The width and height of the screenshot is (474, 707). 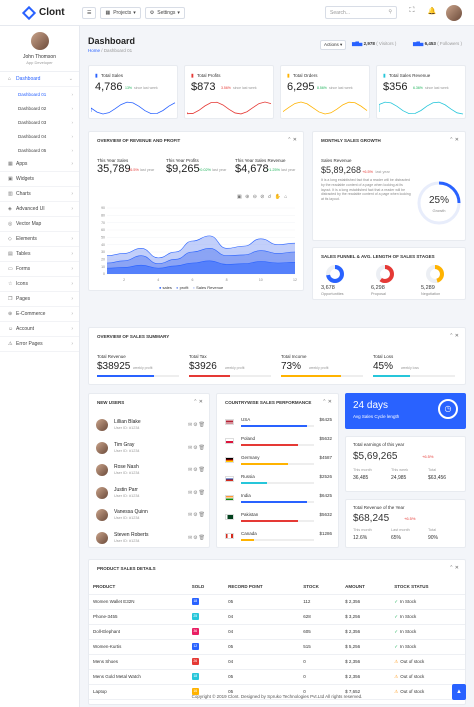 What do you see at coordinates (10, 209) in the screenshot?
I see `layers-icon: ◈` at bounding box center [10, 209].